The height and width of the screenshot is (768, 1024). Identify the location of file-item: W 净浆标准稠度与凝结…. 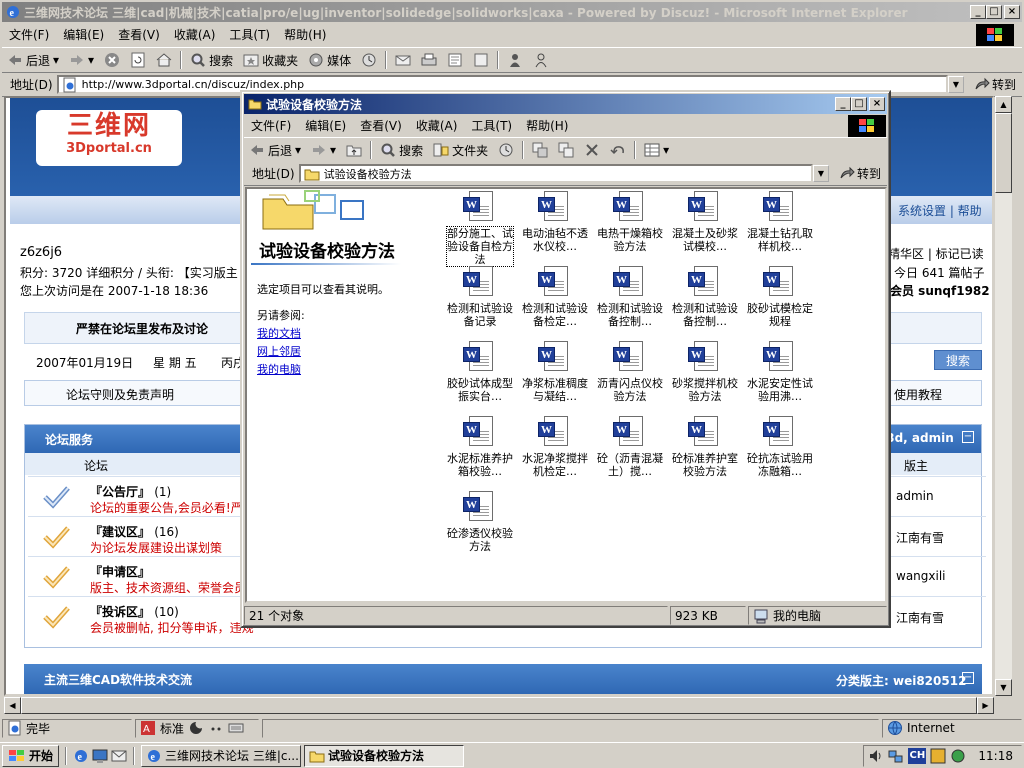
(555, 372).